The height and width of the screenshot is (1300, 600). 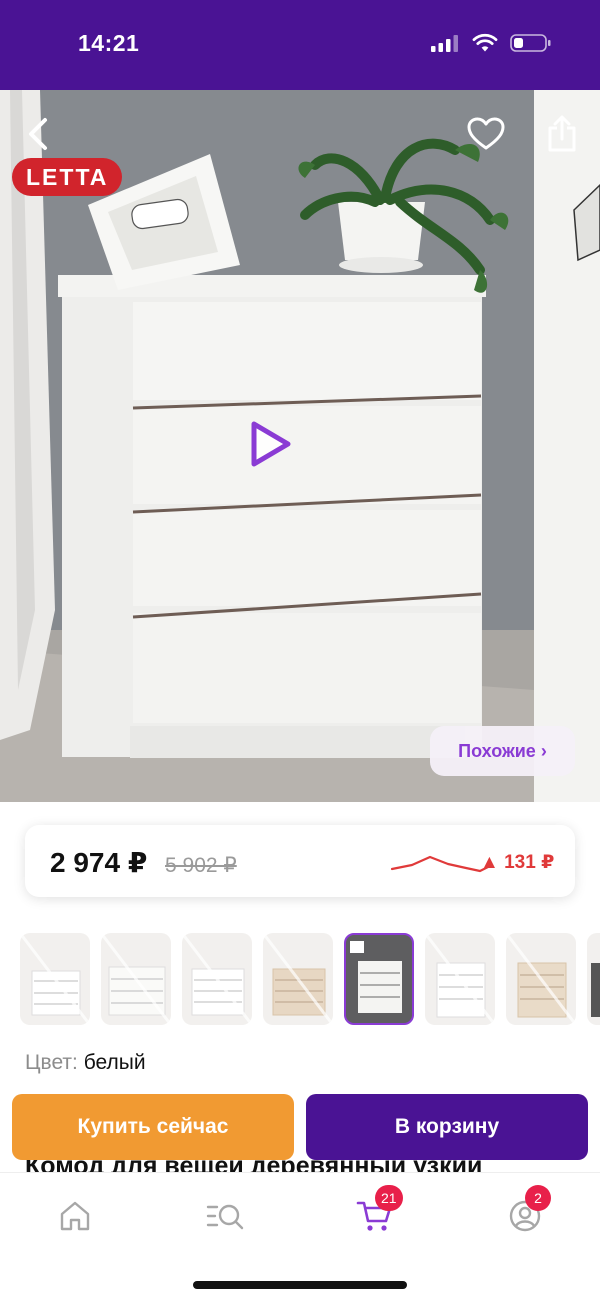 I want to click on share-icon, so click(x=562, y=133).